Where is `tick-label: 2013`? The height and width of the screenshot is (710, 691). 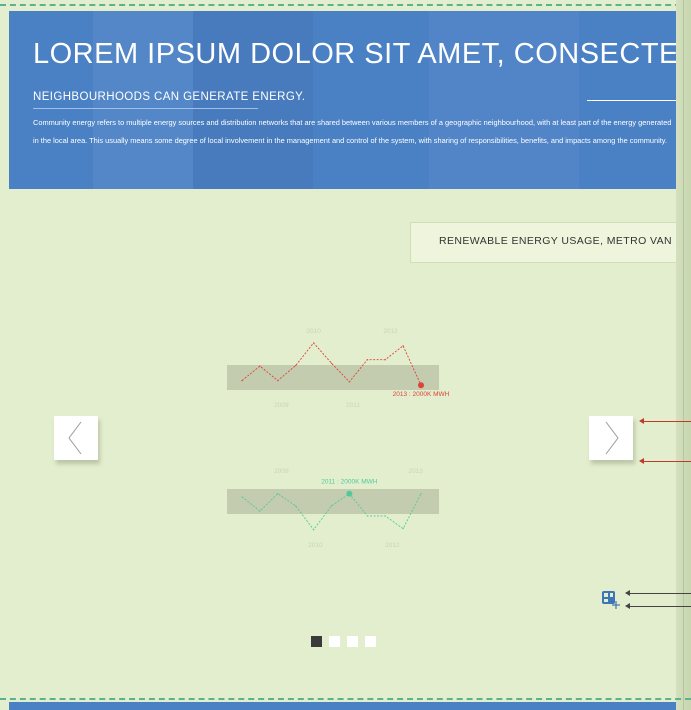
tick-label: 2013 is located at coordinates (415, 471).